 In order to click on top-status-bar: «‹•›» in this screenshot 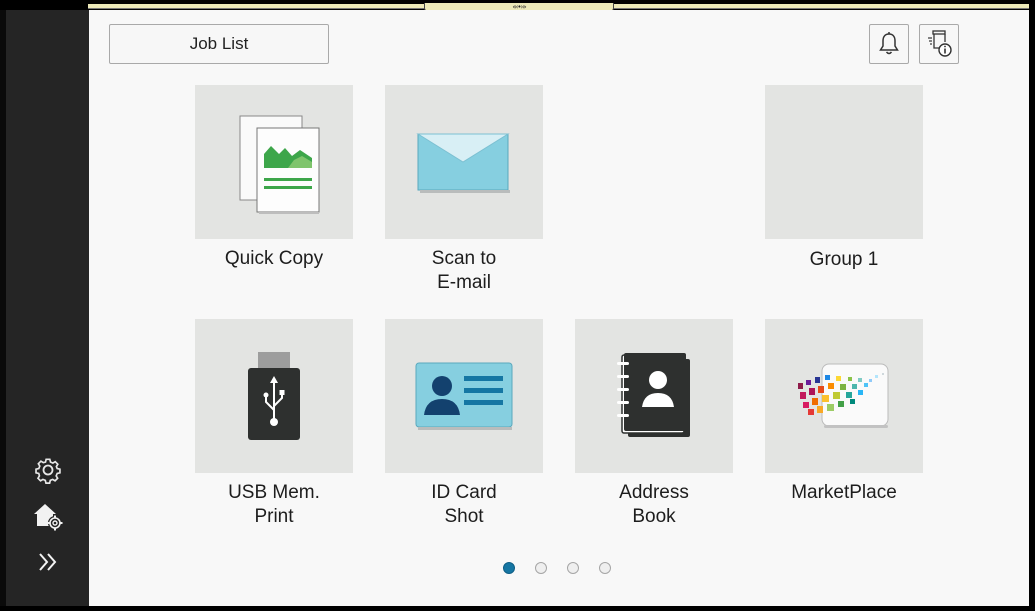, I will do `click(517, 6)`.